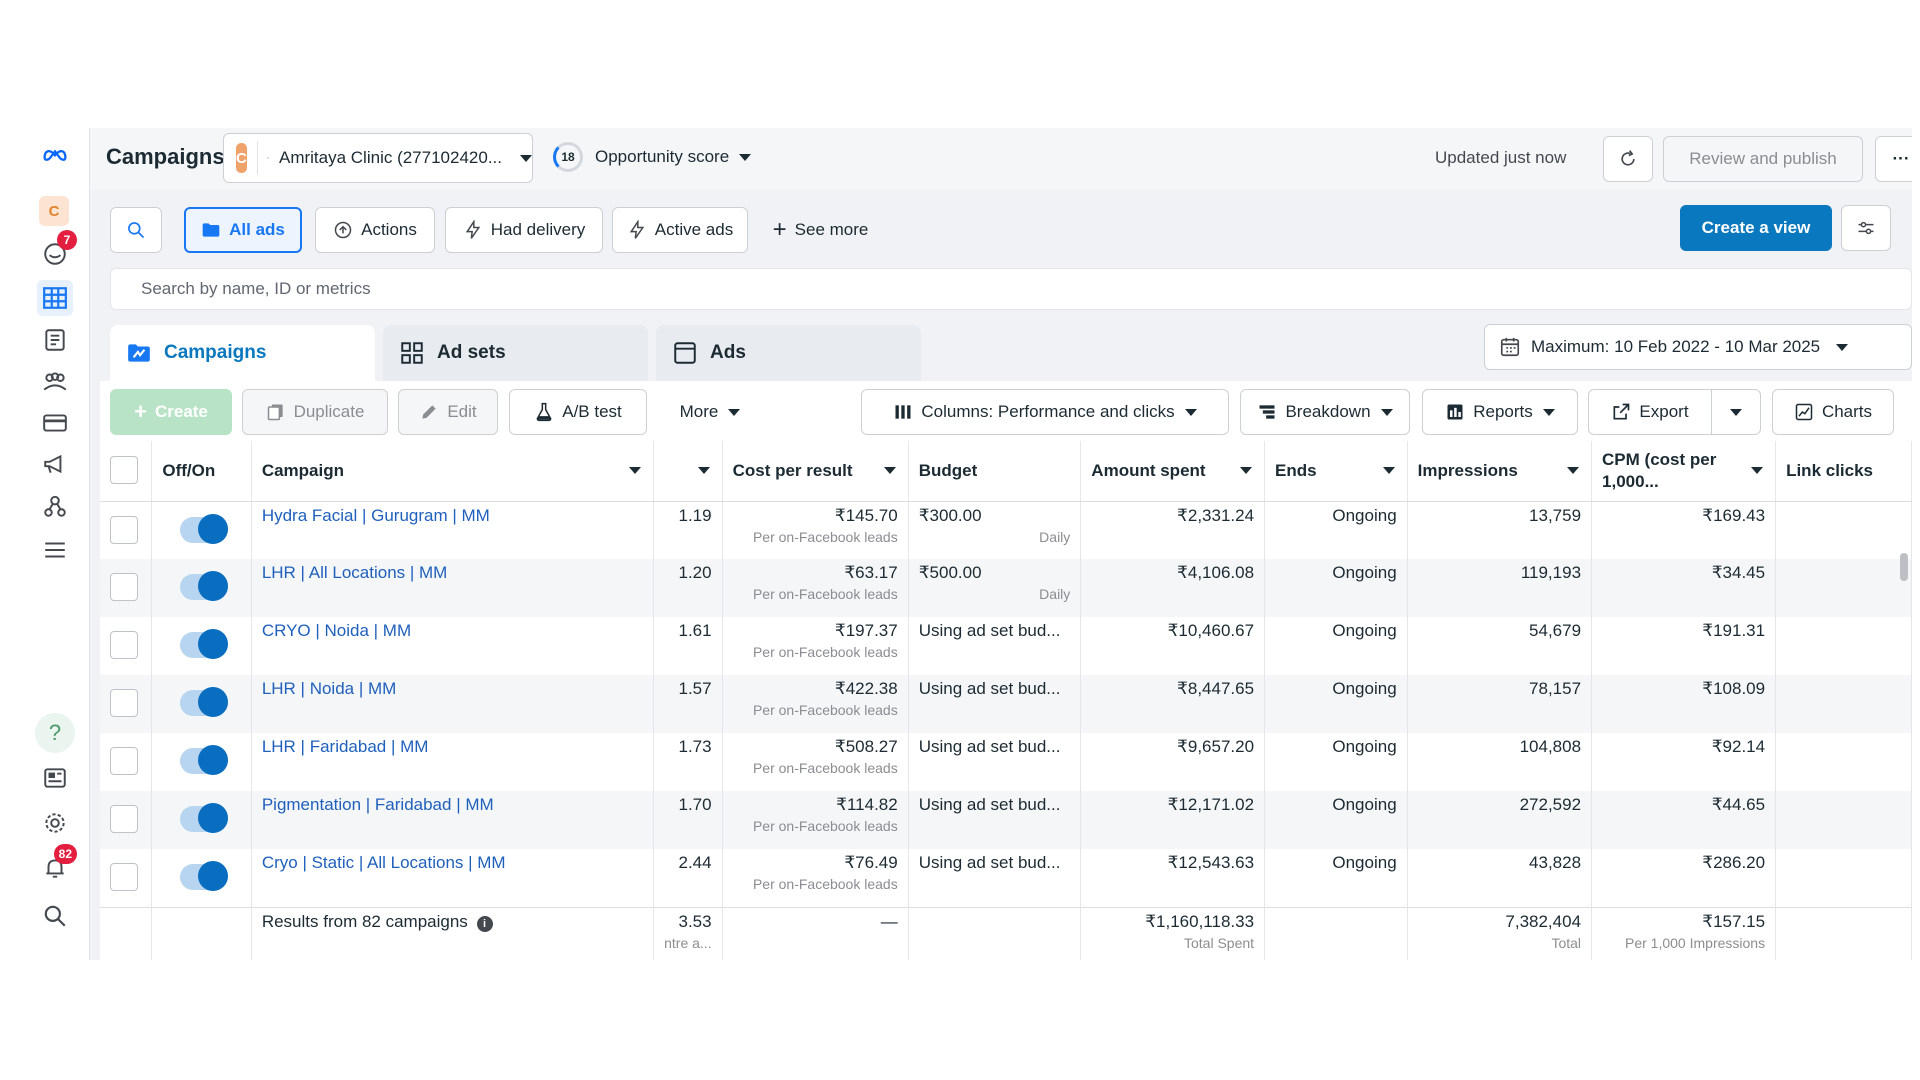 The width and height of the screenshot is (1920, 1080). I want to click on col-budget: Budget, so click(995, 471).